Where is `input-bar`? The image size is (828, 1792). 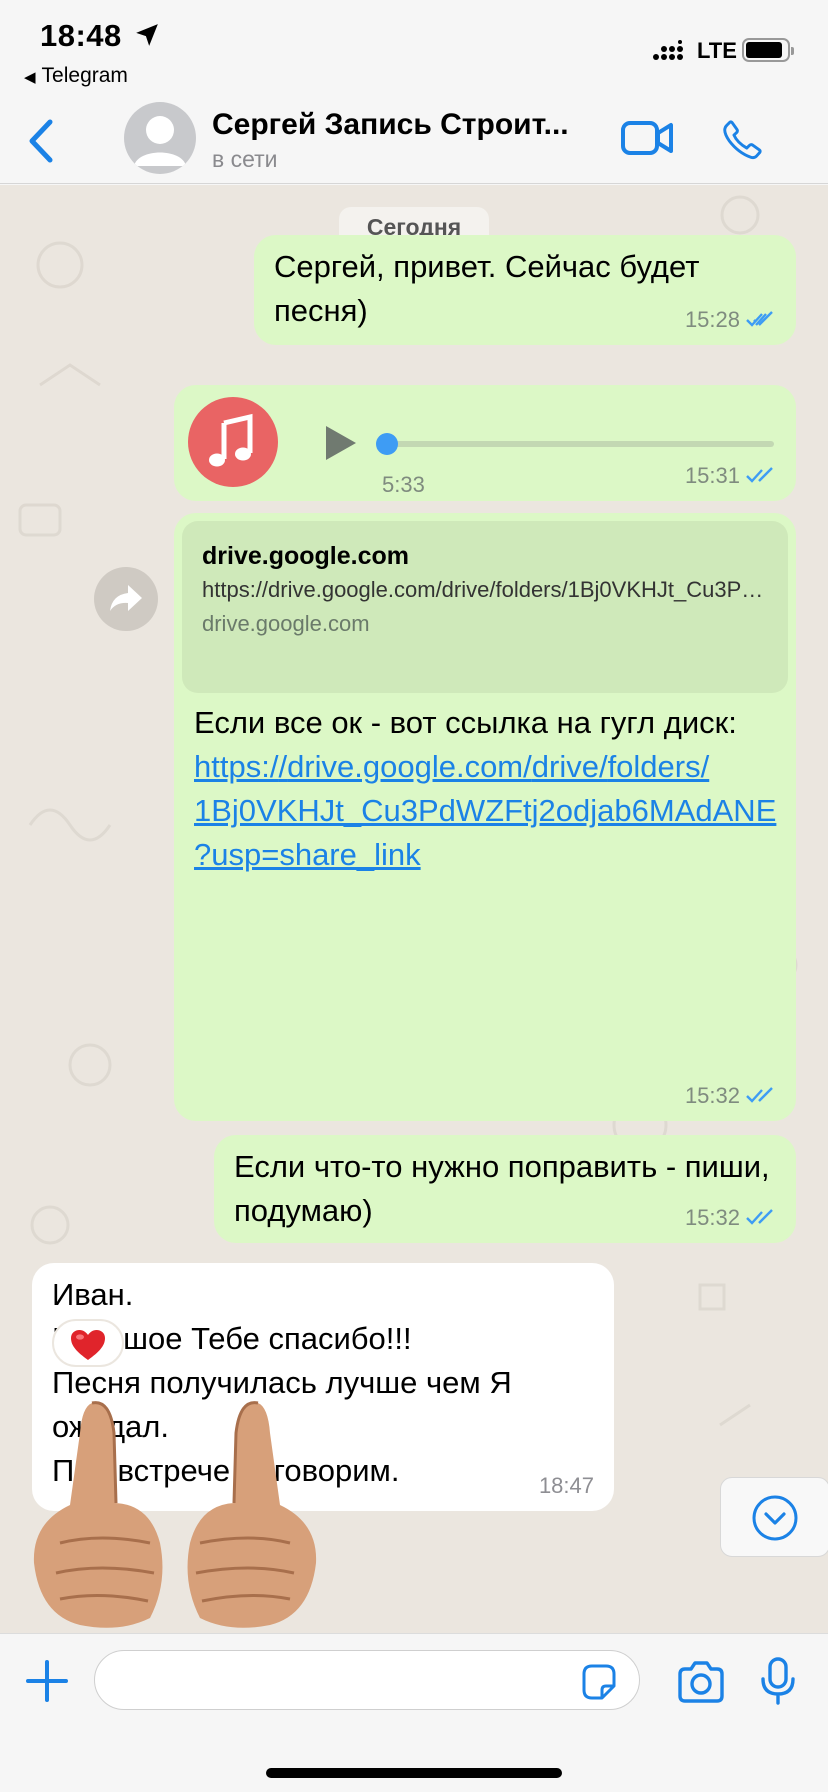
input-bar is located at coordinates (414, 1712).